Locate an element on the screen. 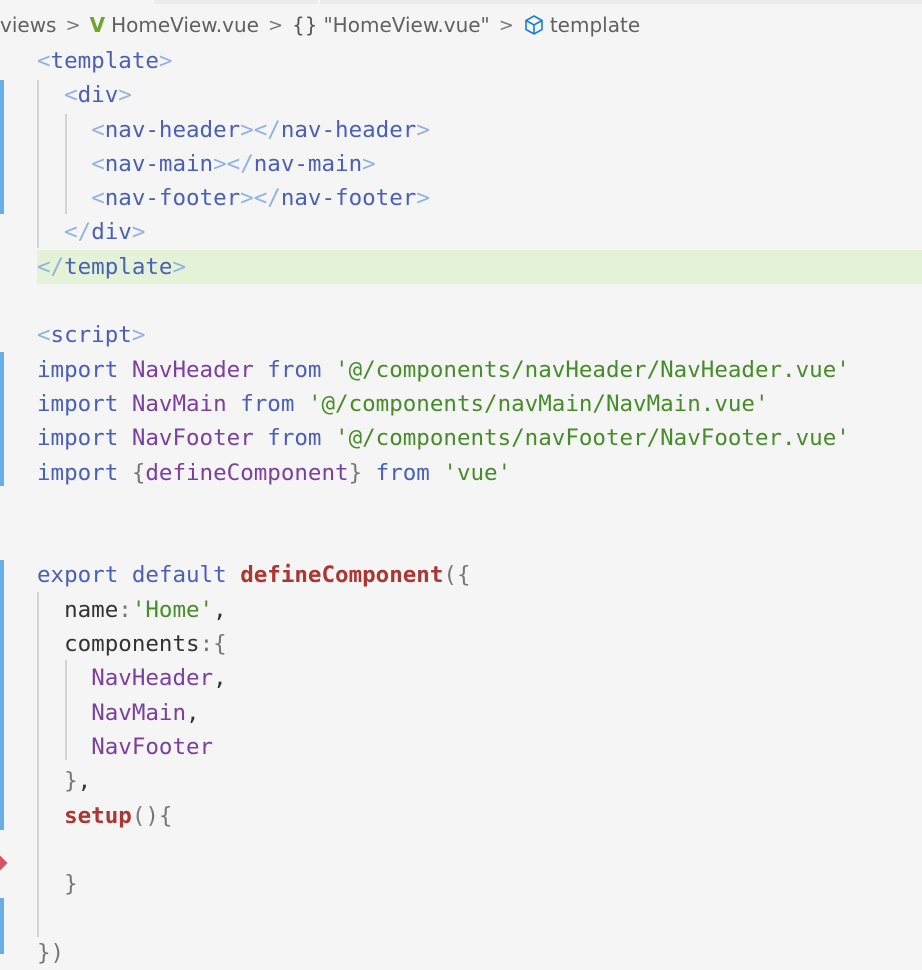 The width and height of the screenshot is (922, 970). code-line: name:'Home', is located at coordinates (461, 610).